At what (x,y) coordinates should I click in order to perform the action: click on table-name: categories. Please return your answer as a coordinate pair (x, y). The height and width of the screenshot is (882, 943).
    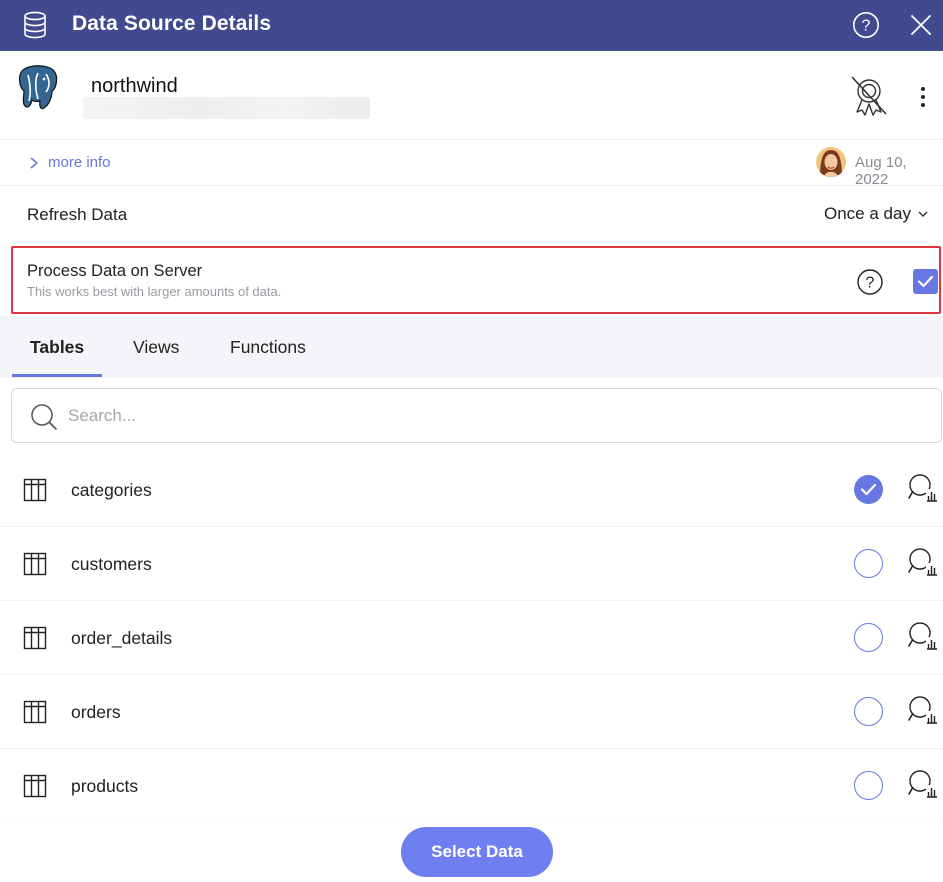
    Looking at the image, I should click on (111, 490).